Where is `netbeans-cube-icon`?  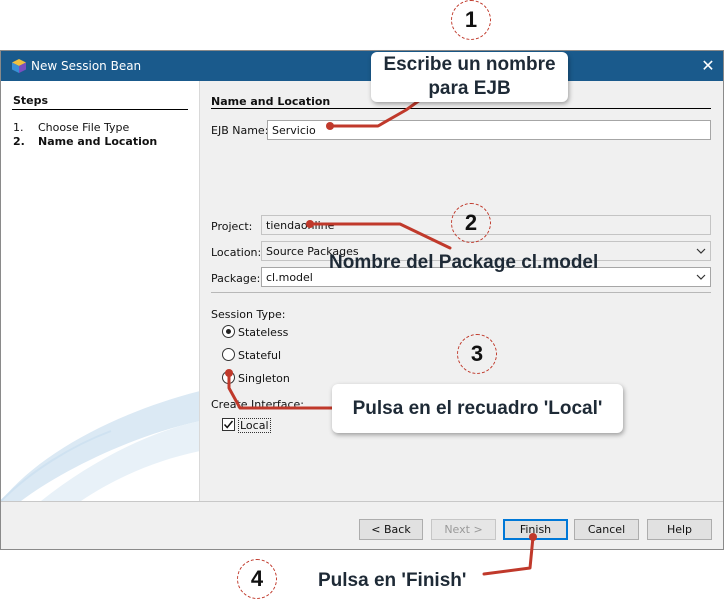
netbeans-cube-icon is located at coordinates (19, 66).